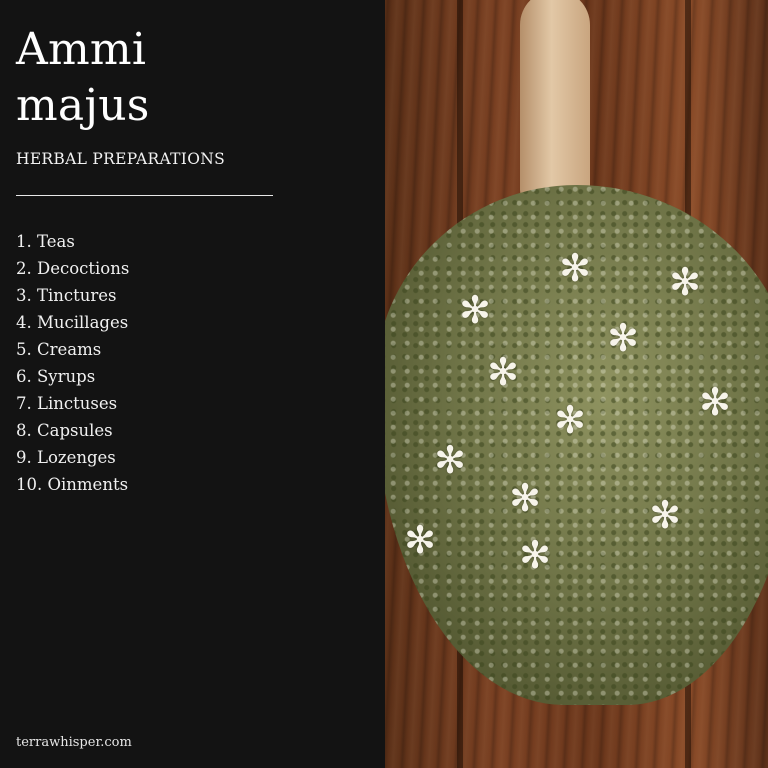  What do you see at coordinates (59, 349) in the screenshot?
I see `list-item: 5. Creams` at bounding box center [59, 349].